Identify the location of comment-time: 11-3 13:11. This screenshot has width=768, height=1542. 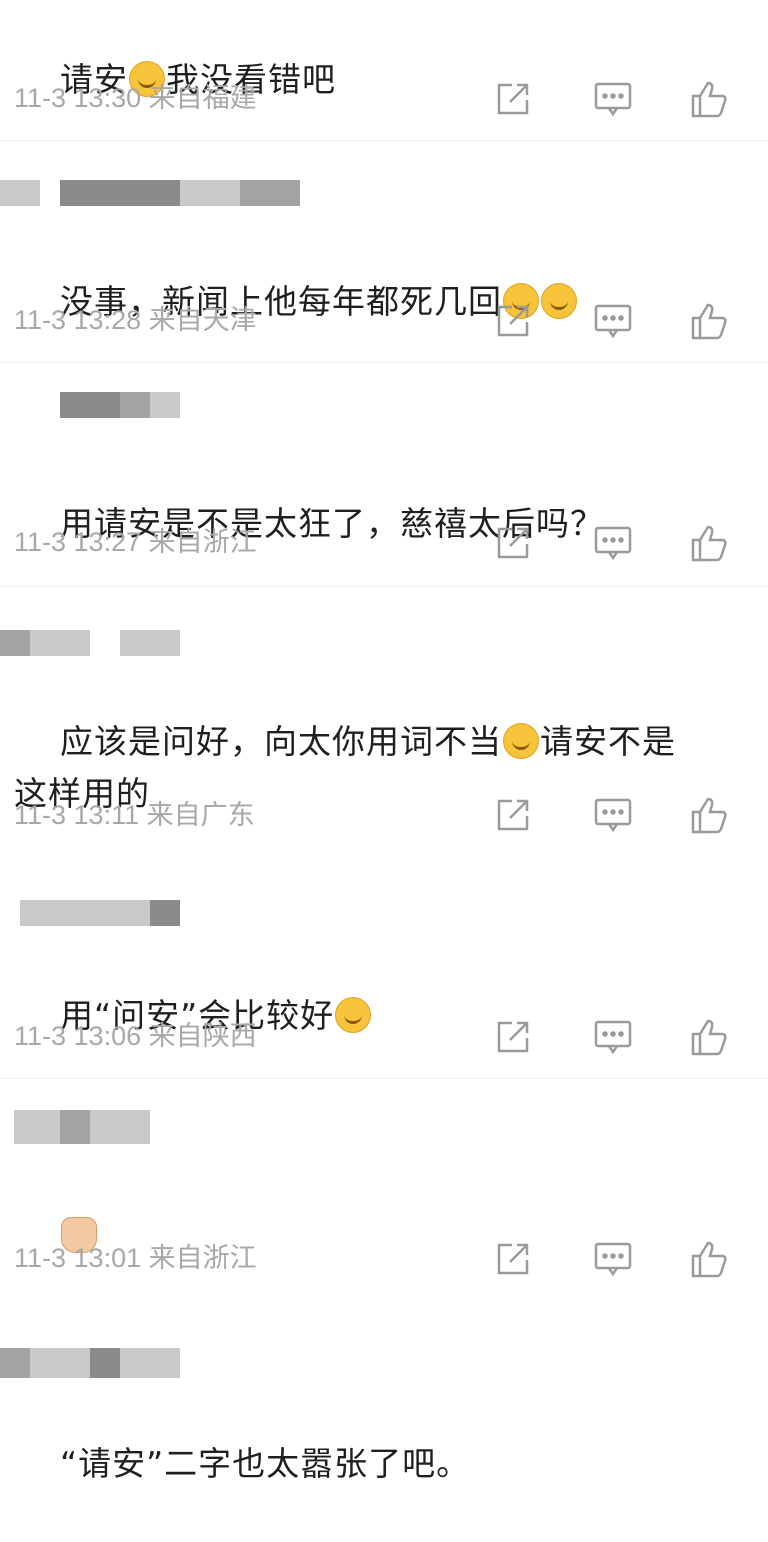
(77, 815).